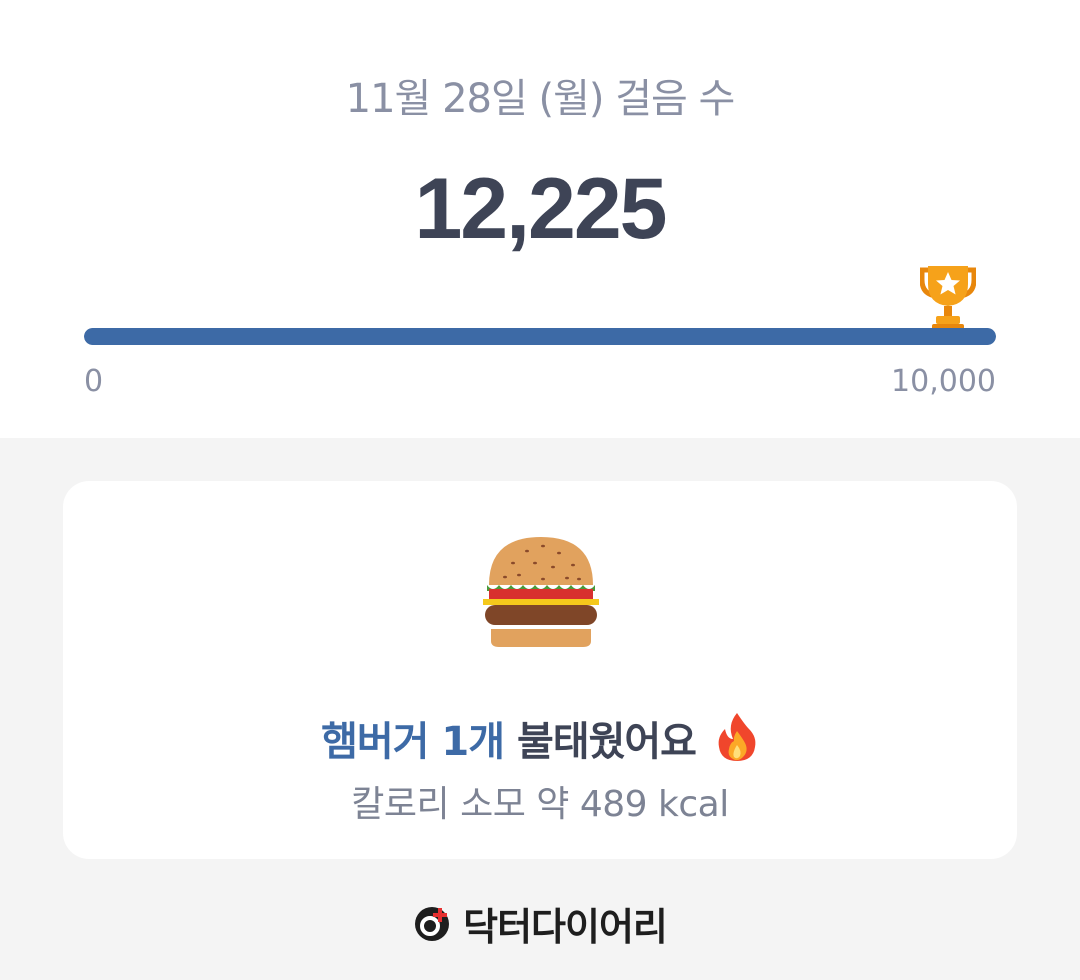 The image size is (1080, 980). Describe the element at coordinates (432, 923) in the screenshot. I see `doctor-diary-logo-icon` at that location.